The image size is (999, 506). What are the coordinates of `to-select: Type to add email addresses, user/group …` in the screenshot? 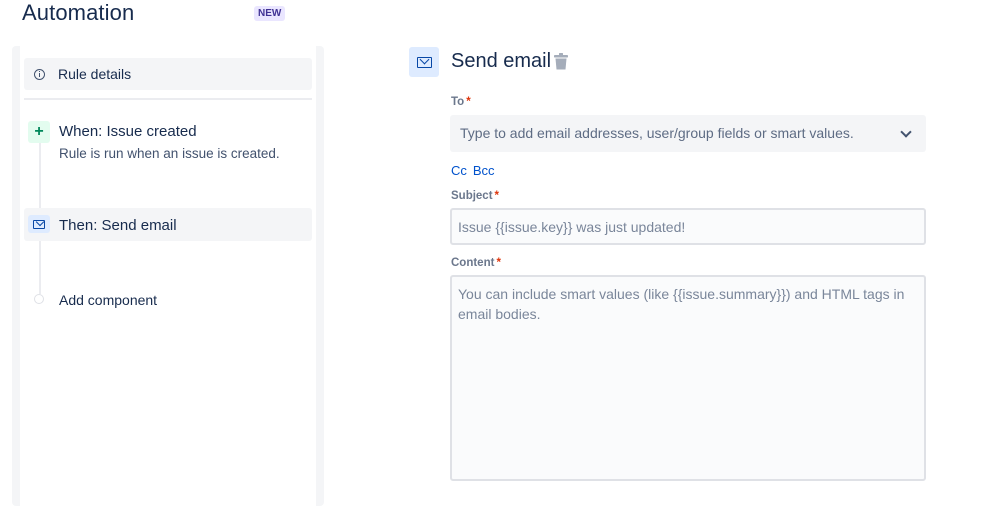 It's located at (688, 133).